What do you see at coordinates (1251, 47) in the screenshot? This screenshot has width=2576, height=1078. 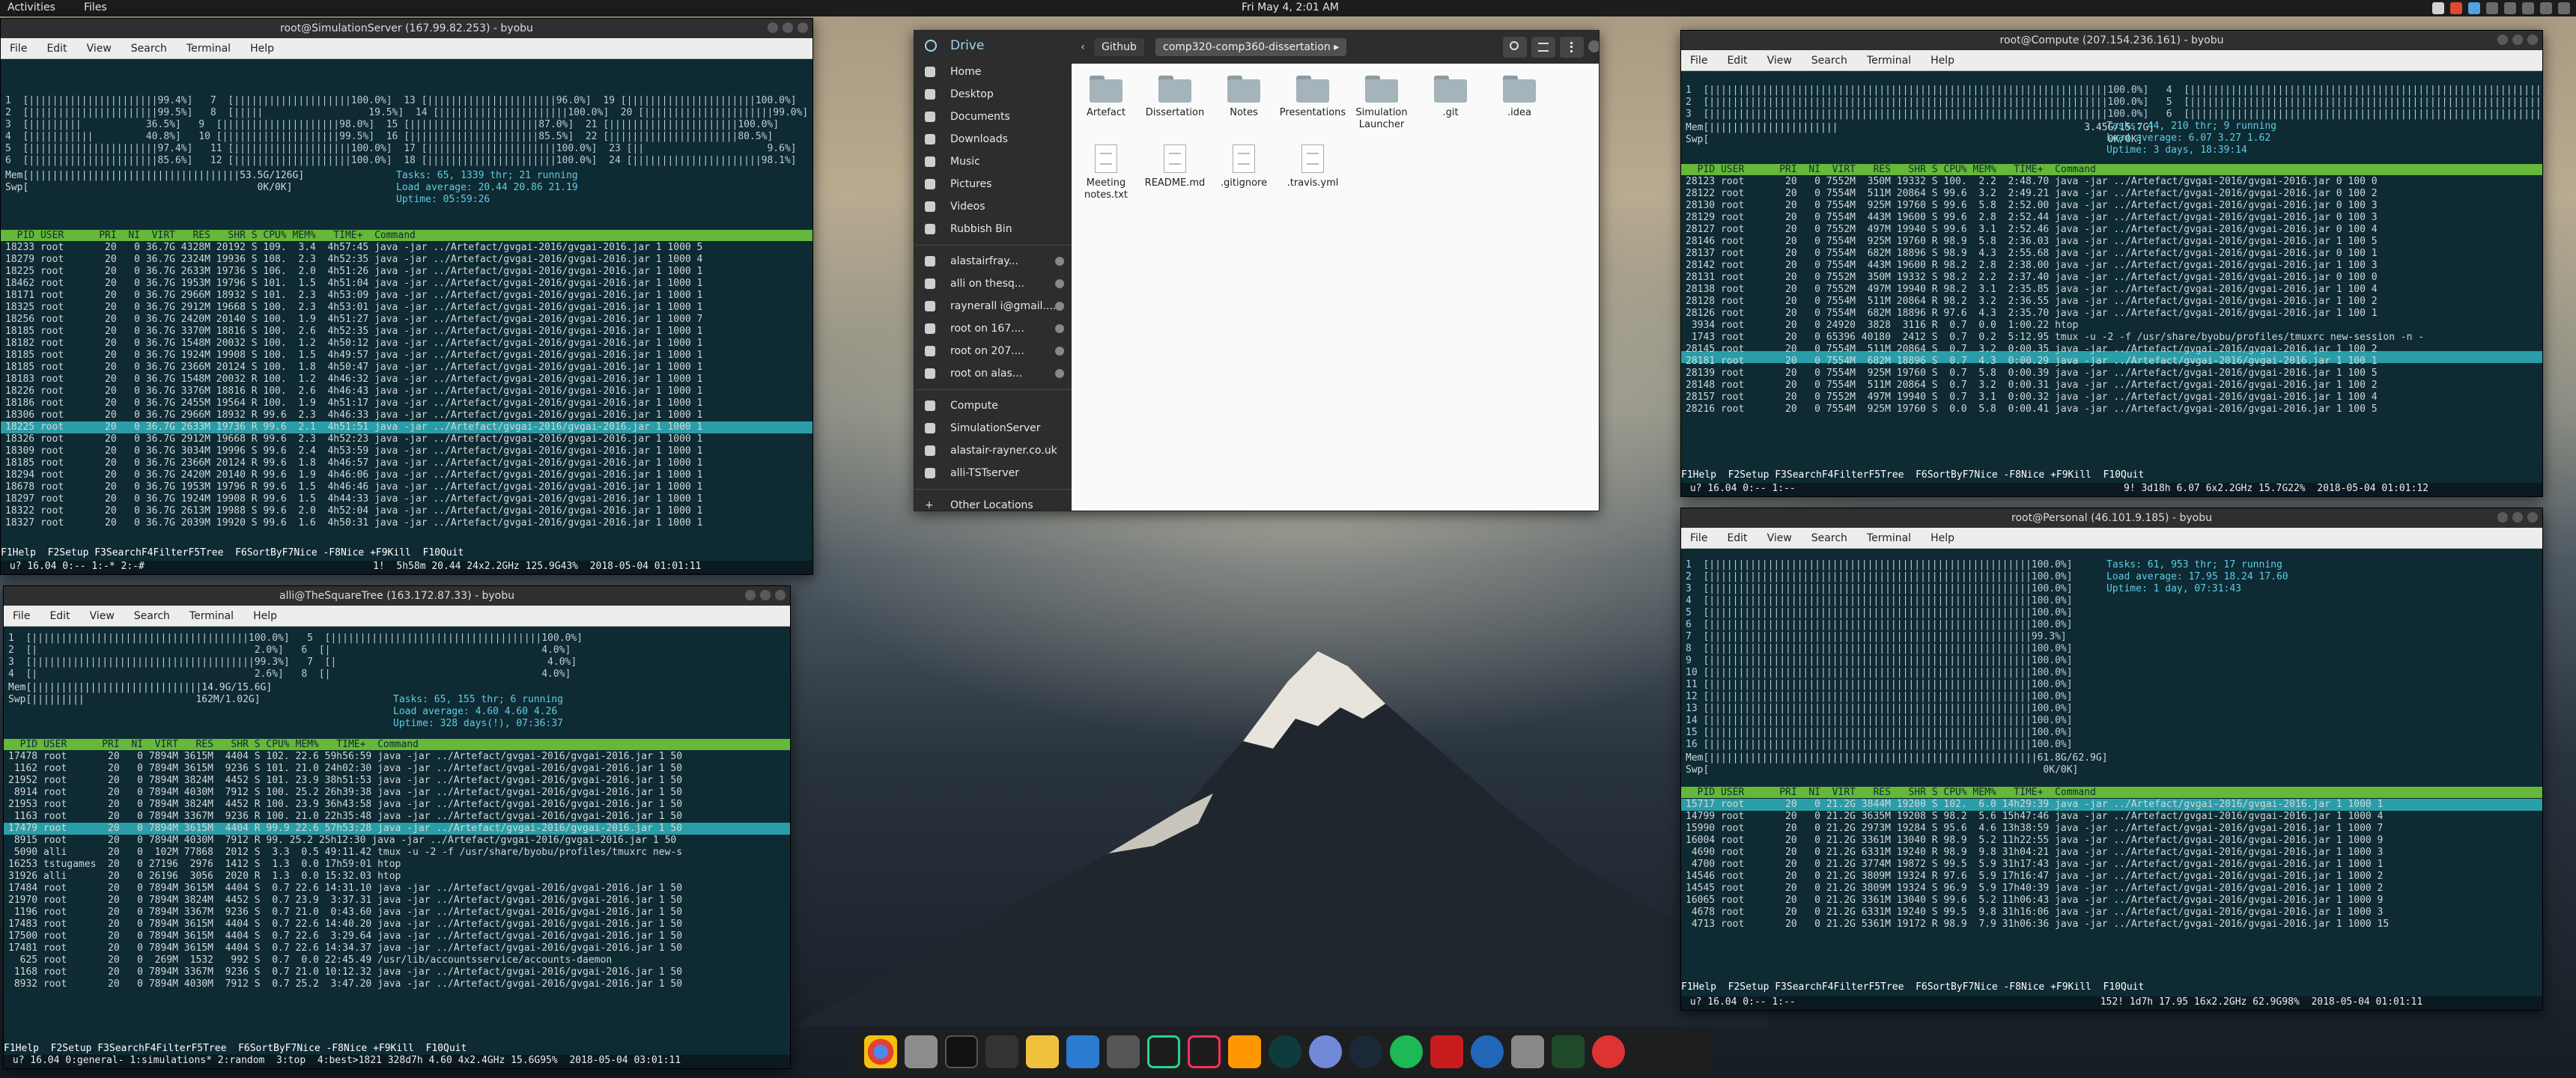 I see `breadcrumb-current: comp320-comp360-dissertation ▸` at bounding box center [1251, 47].